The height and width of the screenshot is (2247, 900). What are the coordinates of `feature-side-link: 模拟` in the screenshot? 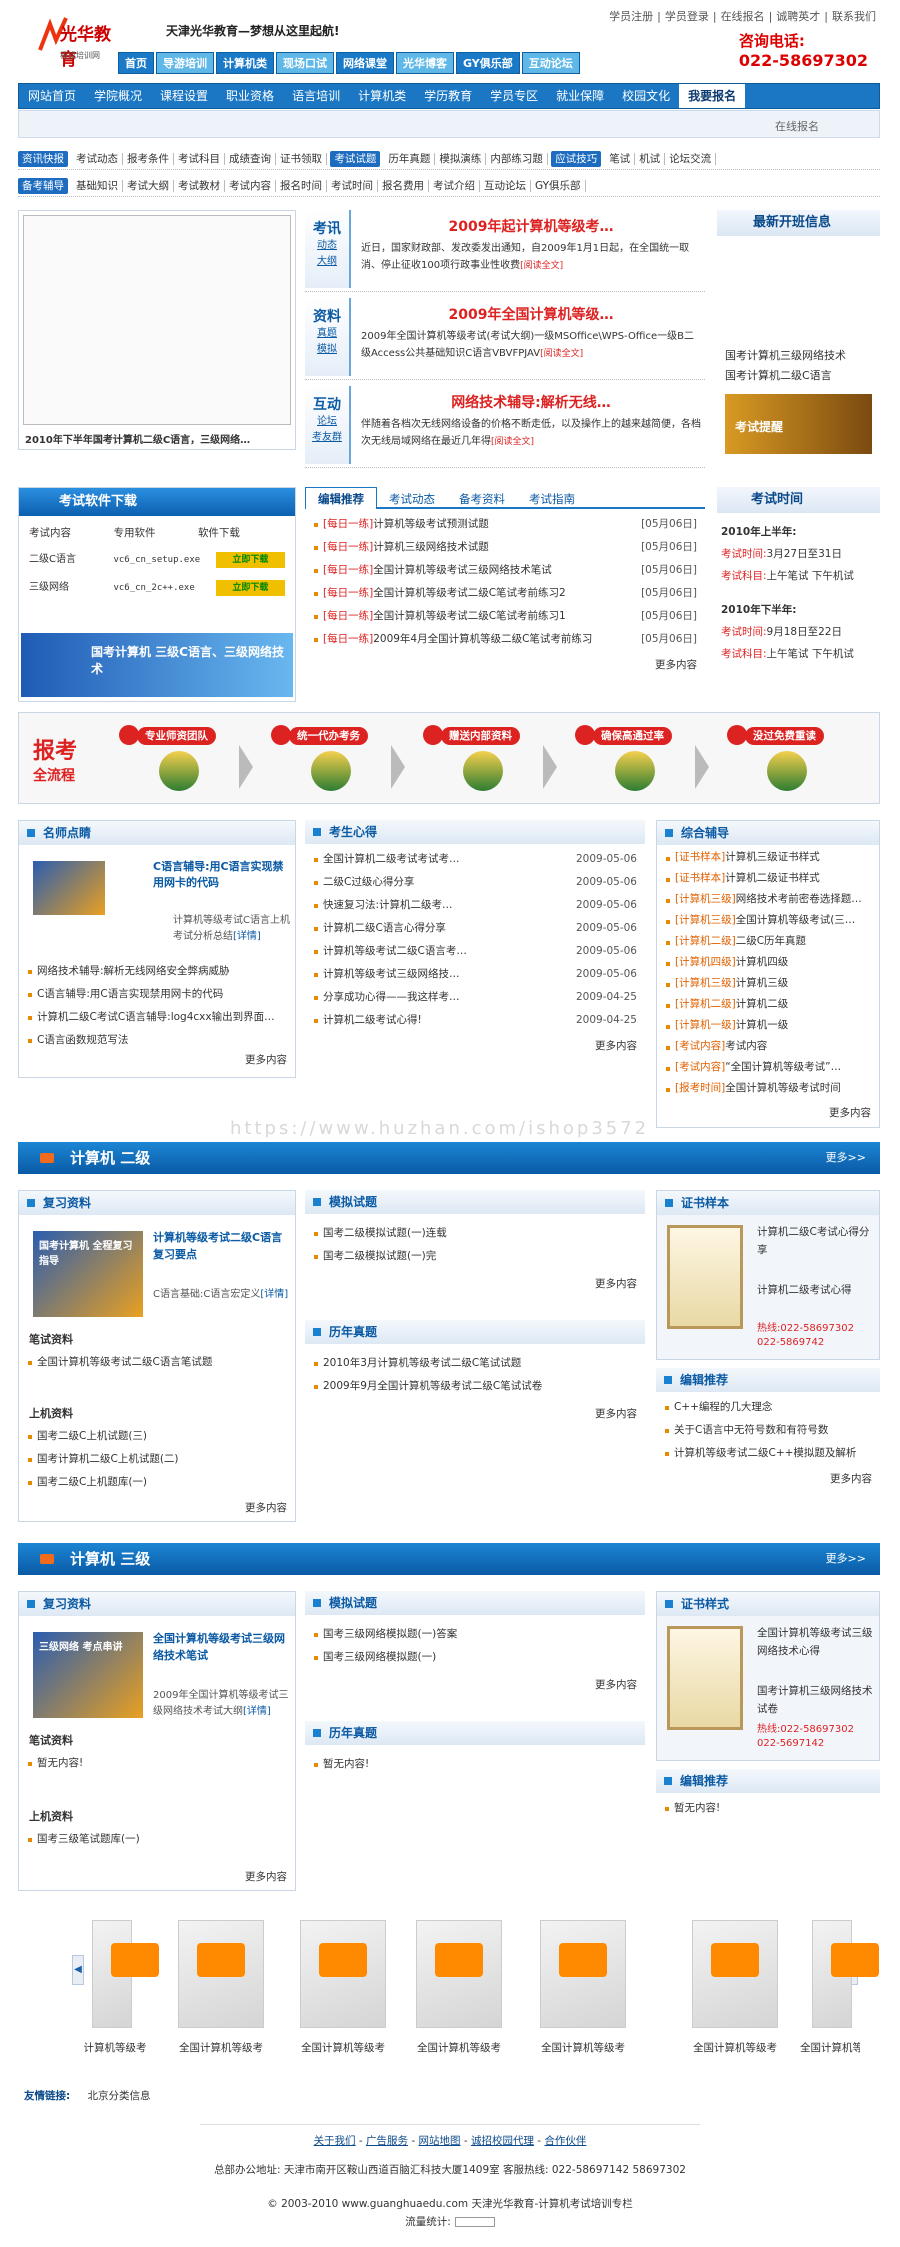 It's located at (327, 350).